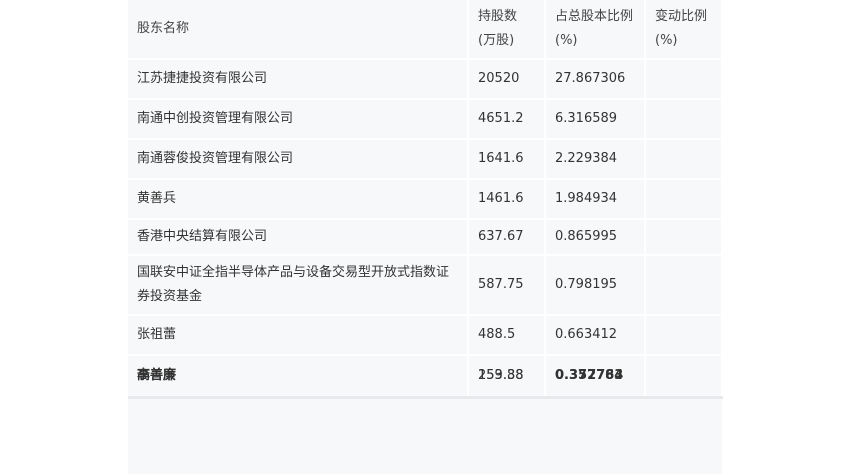  I want to click on header-ratio: 占总股本比例(%), so click(595, 30).